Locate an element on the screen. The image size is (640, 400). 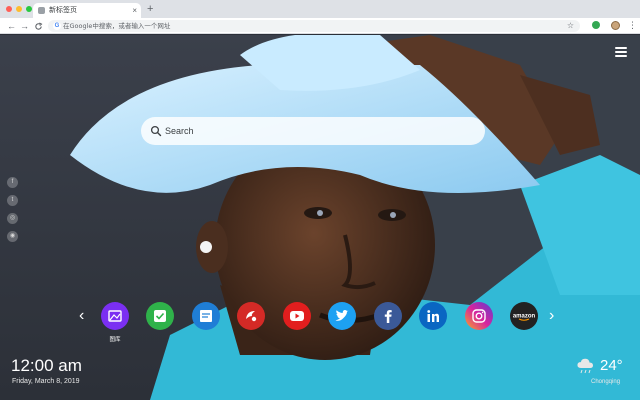
reload-icon is located at coordinates (39, 26).